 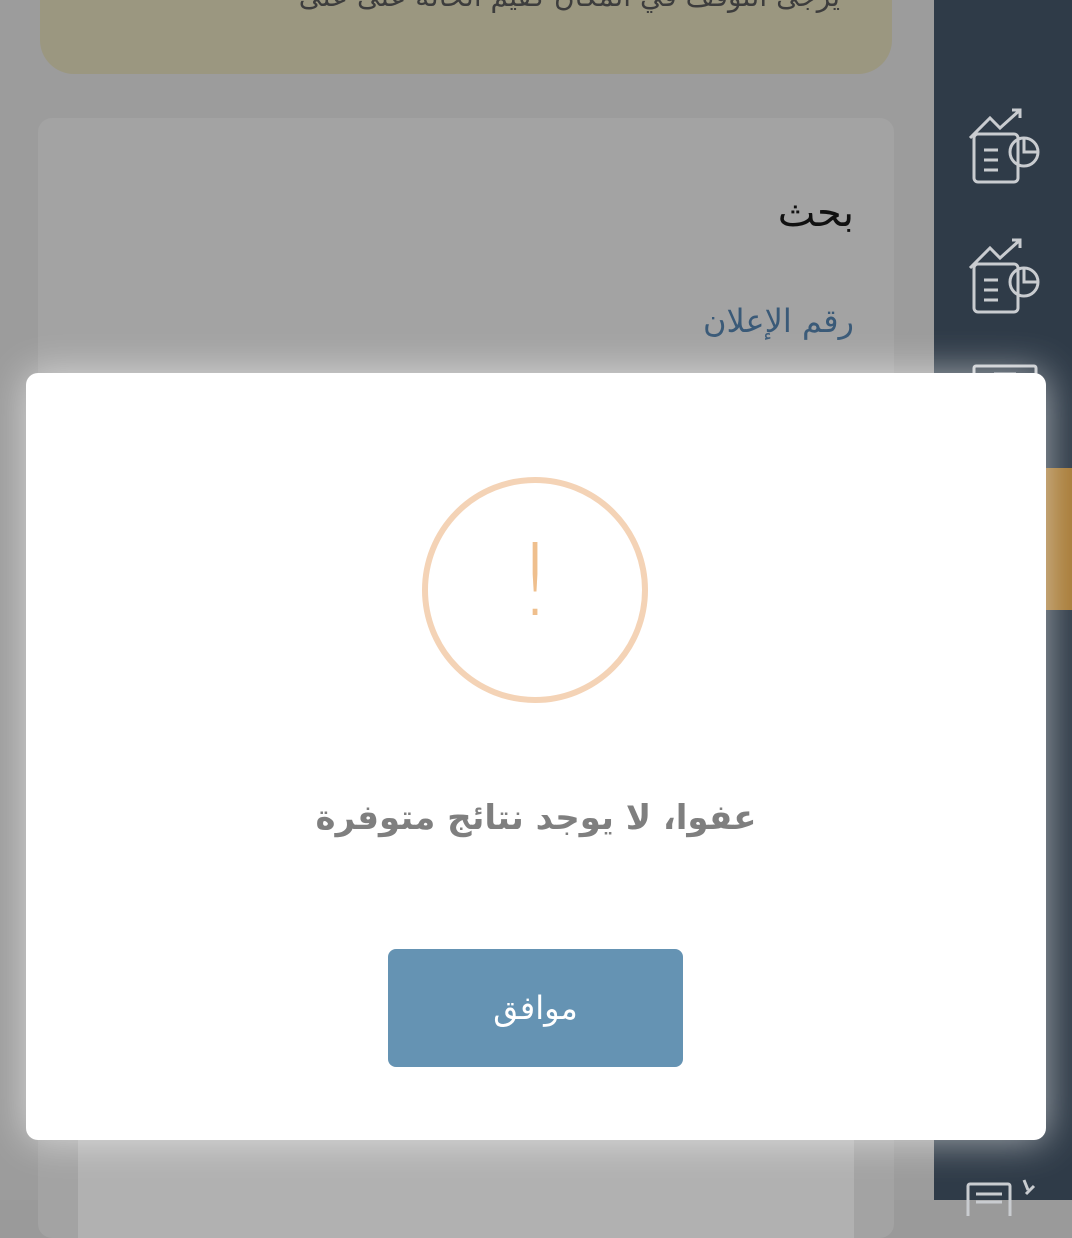 What do you see at coordinates (815, 213) in the screenshot?
I see `search-title: بحث` at bounding box center [815, 213].